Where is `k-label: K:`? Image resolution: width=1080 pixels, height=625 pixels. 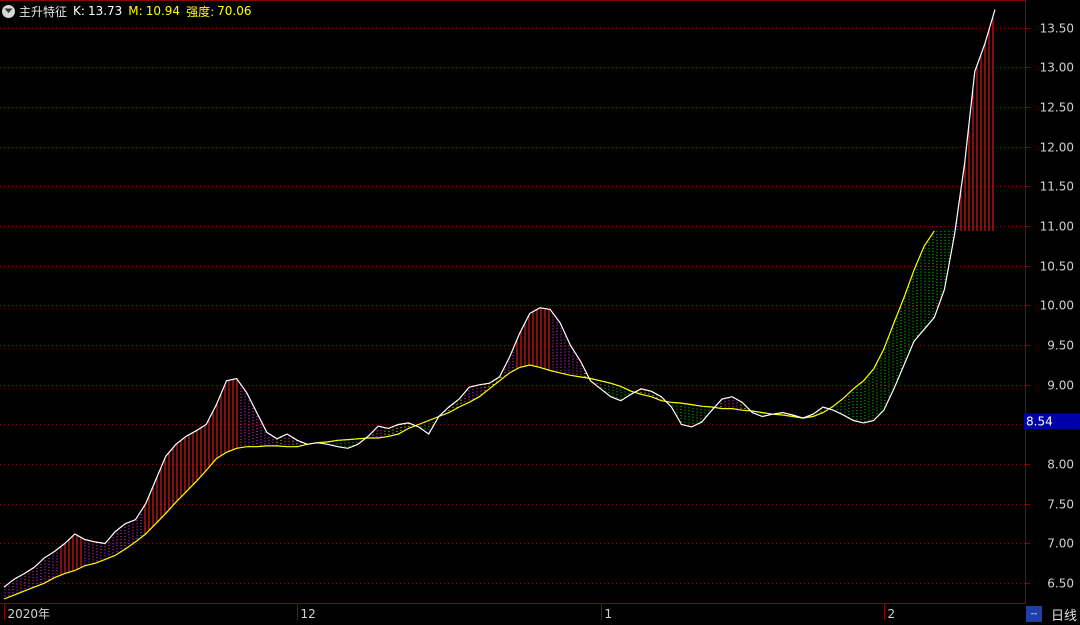 k-label: K: is located at coordinates (79, 11).